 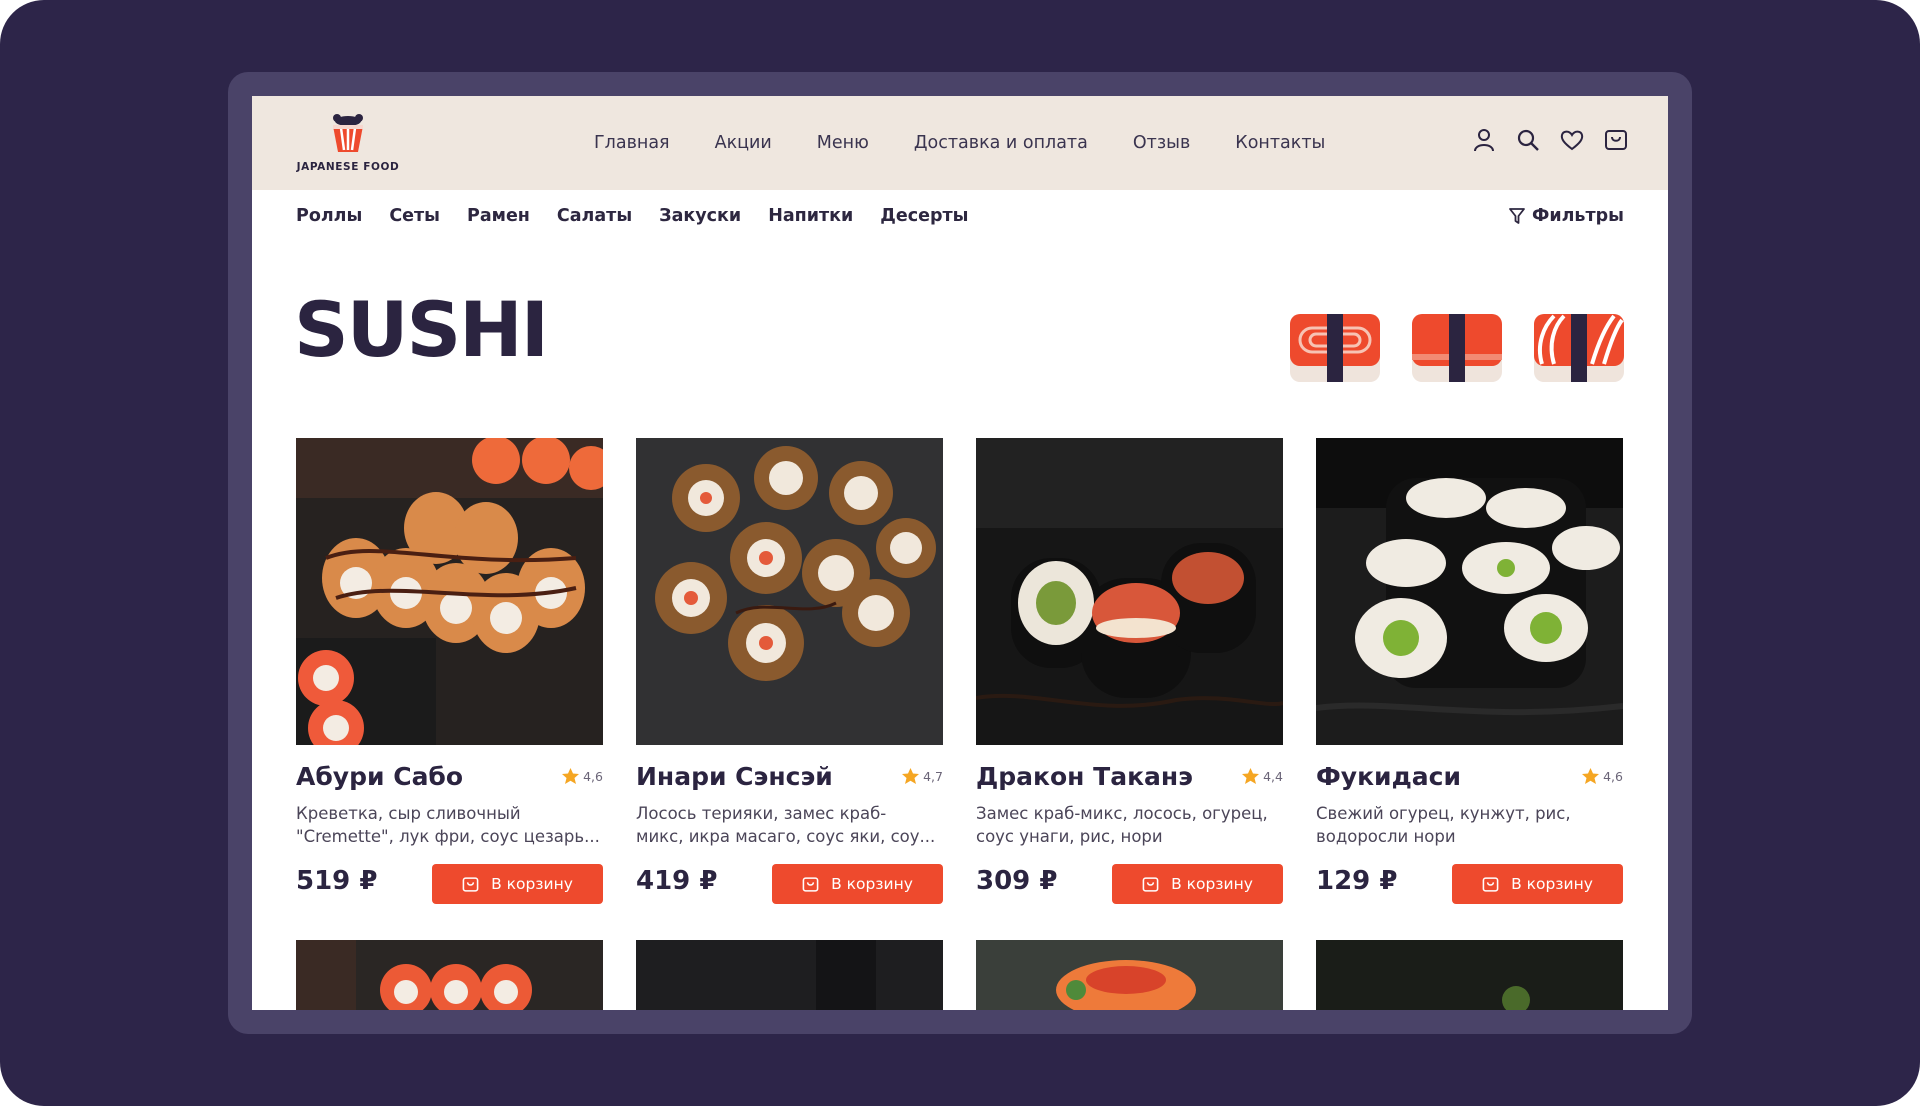 I want to click on filters-button: Фильтры, so click(x=1566, y=216).